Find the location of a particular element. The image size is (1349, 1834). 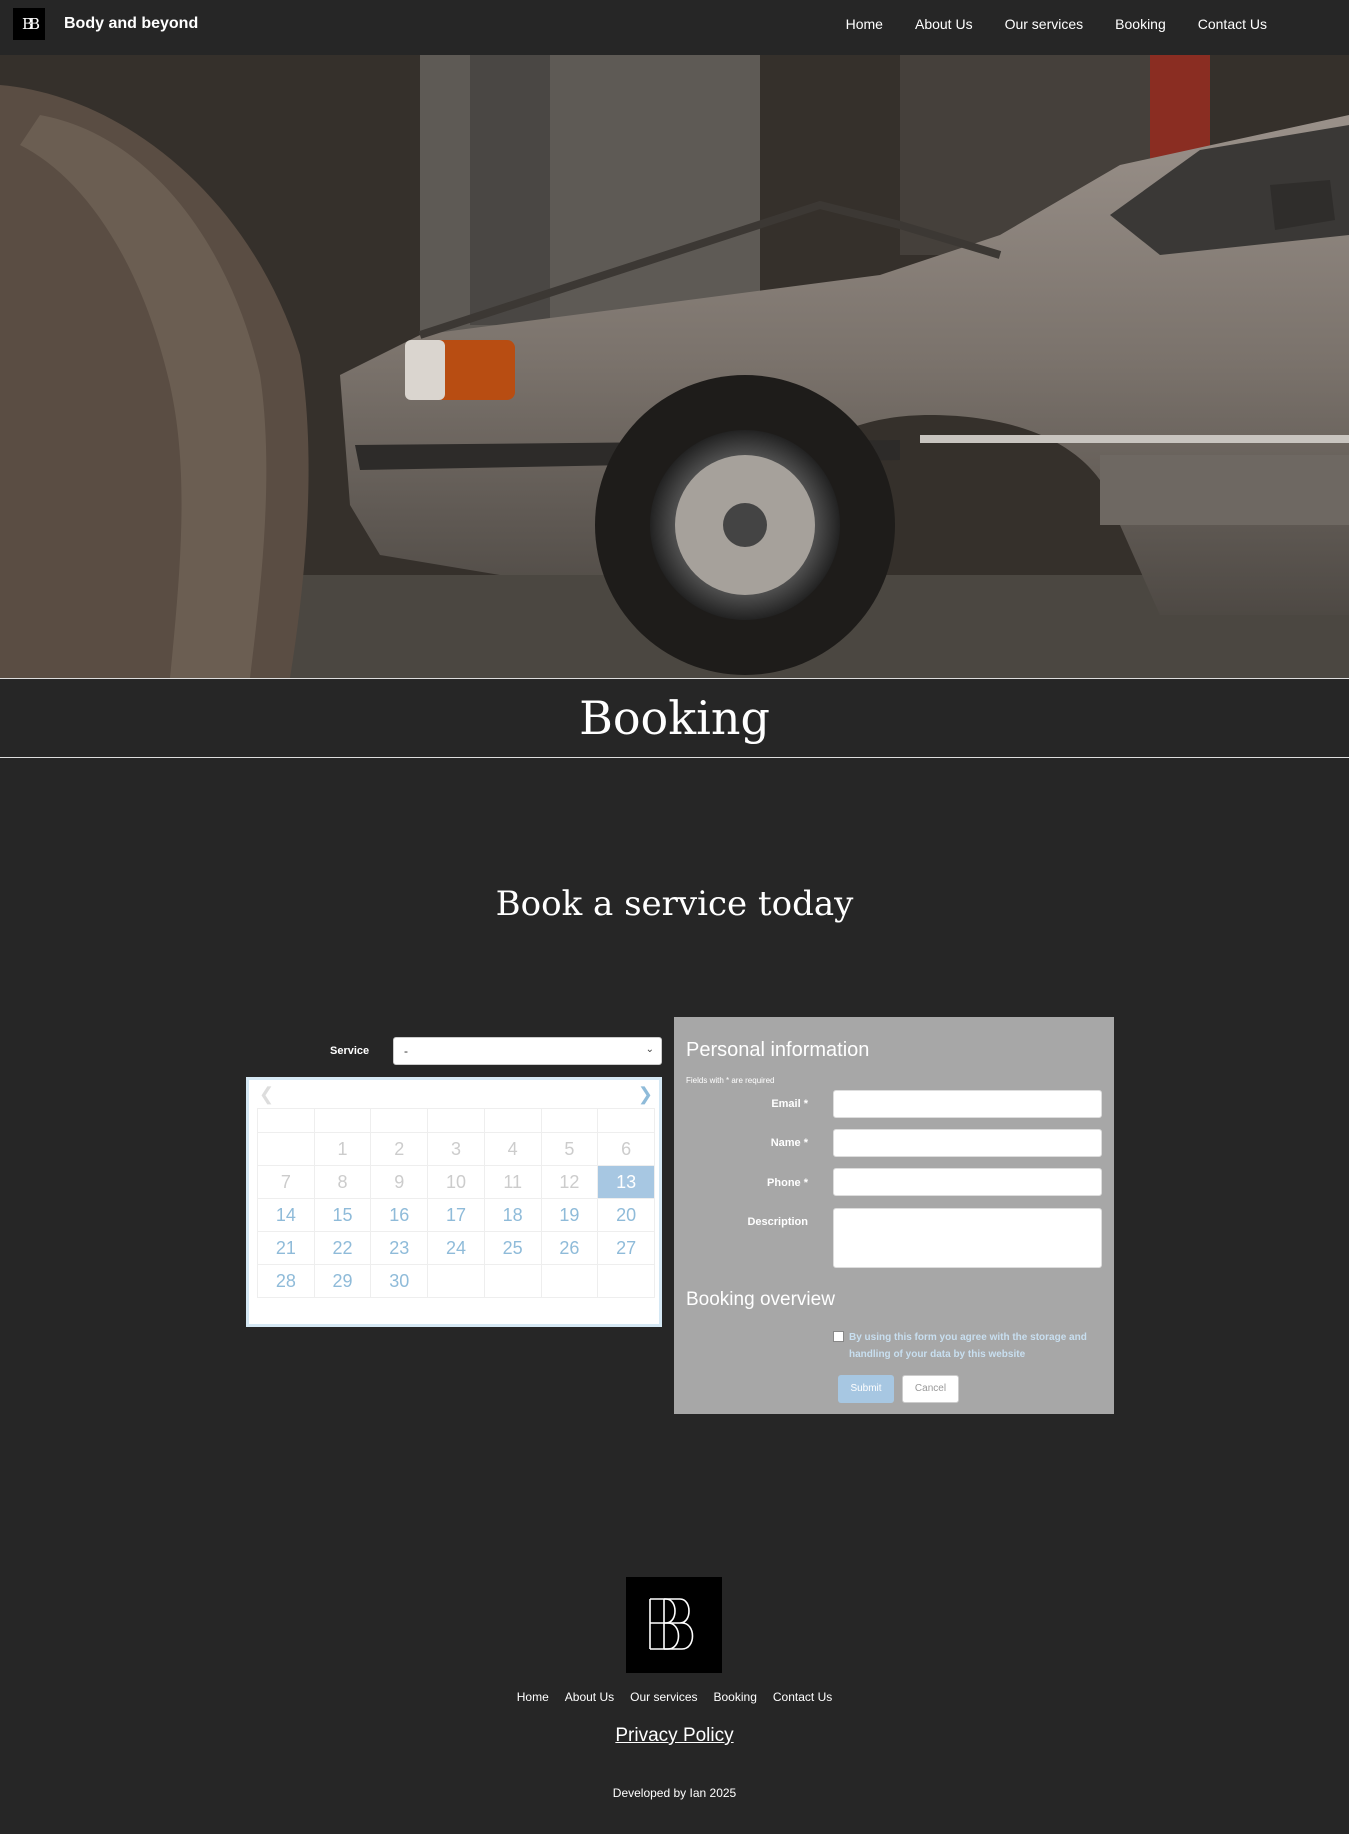

section-heading: Book a service today is located at coordinates (674, 904).